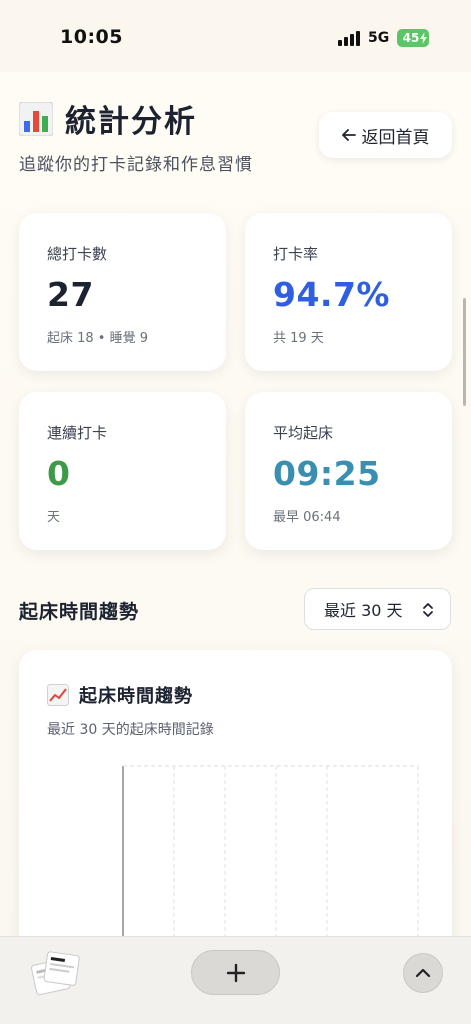  What do you see at coordinates (464, 352) in the screenshot?
I see `scrollbar` at bounding box center [464, 352].